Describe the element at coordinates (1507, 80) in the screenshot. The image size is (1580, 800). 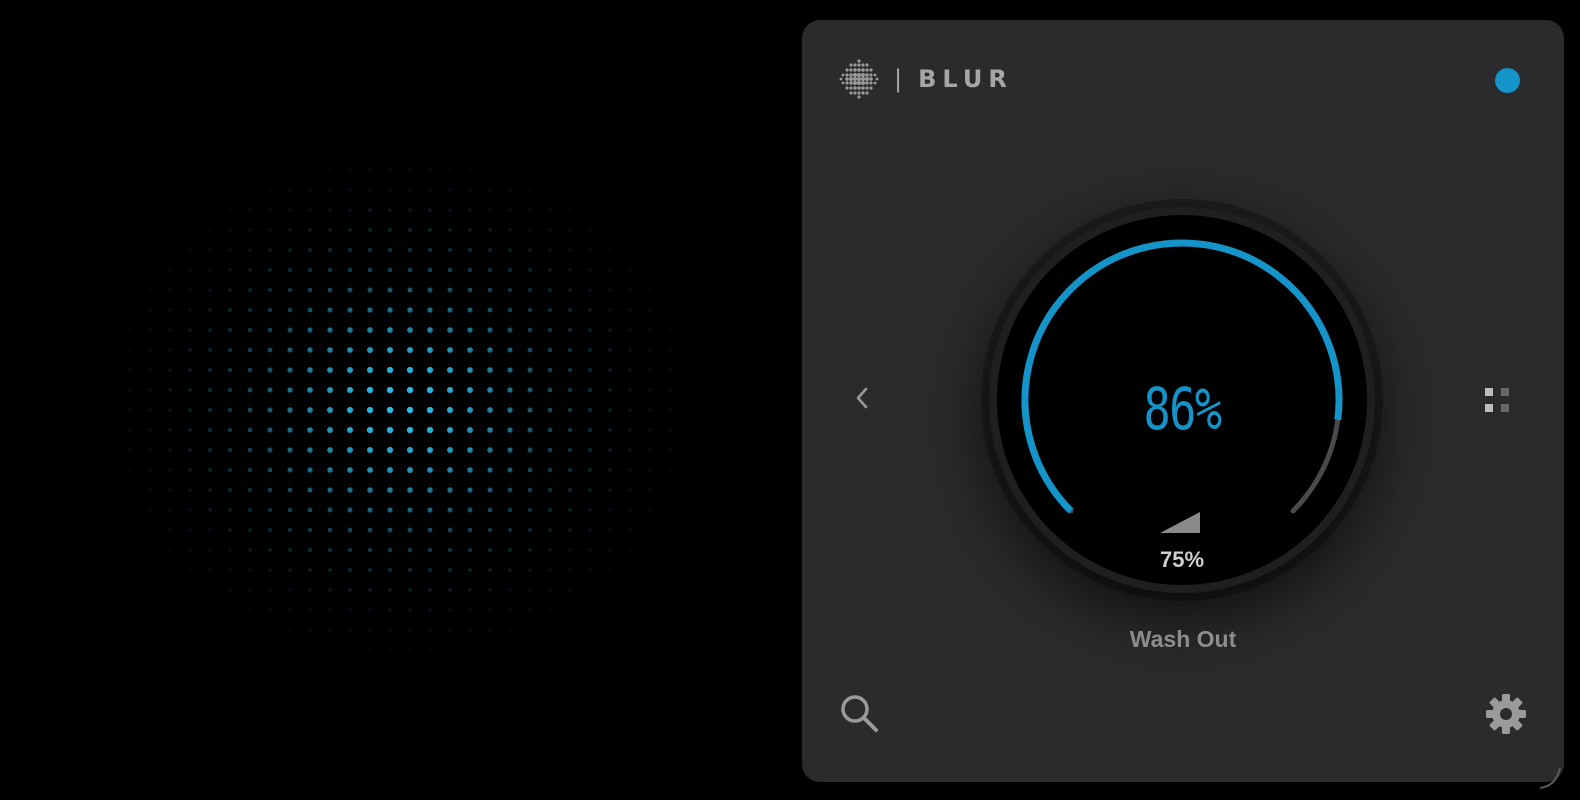
I see `status-dot-icon` at that location.